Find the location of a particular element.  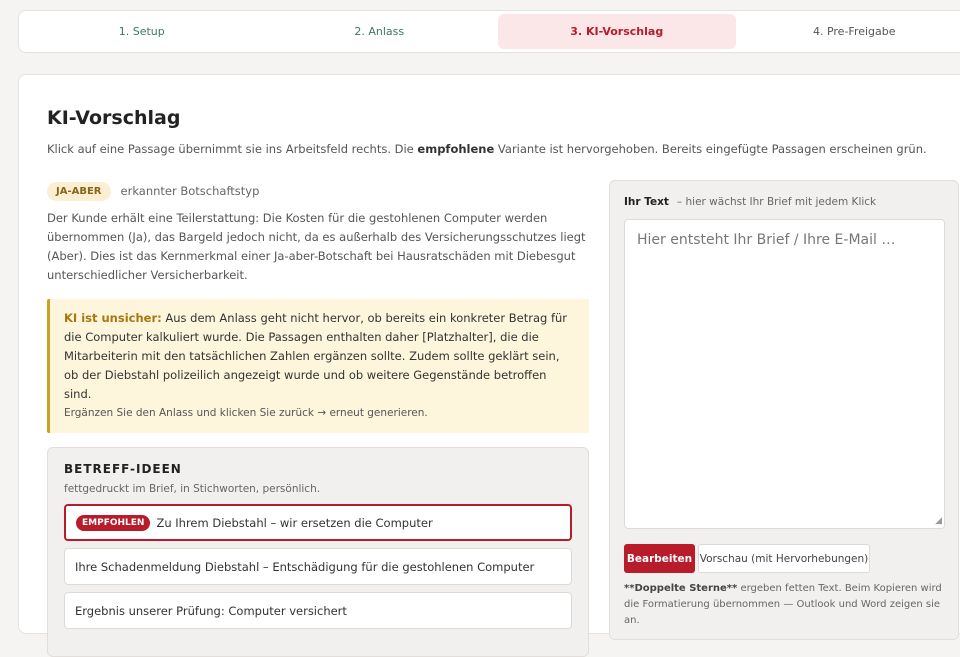

recommended-badge: EMPFOHLEN is located at coordinates (113, 523).